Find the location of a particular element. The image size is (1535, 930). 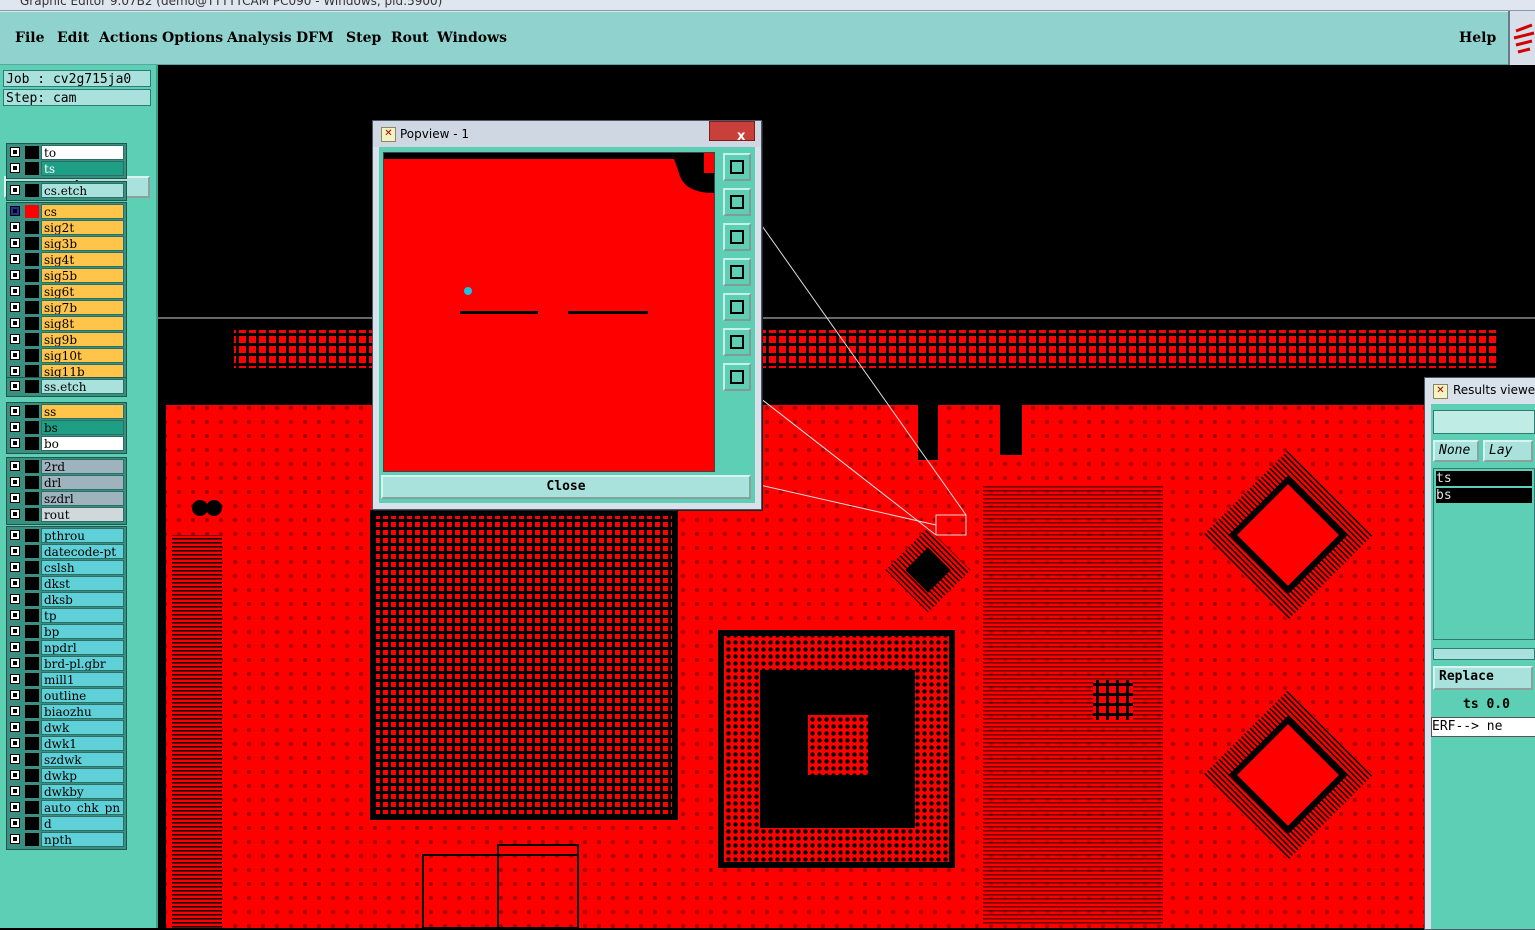

layer-row-to: to is located at coordinates (66, 152).